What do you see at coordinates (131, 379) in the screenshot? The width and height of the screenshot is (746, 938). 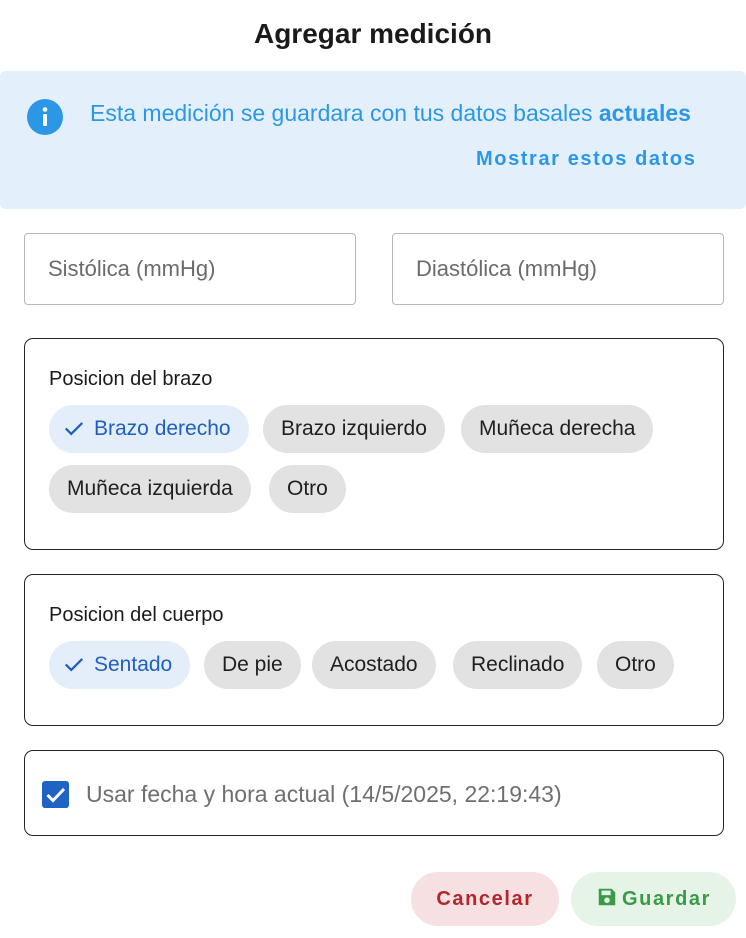 I see `arm-position-label: Posicion del brazo` at bounding box center [131, 379].